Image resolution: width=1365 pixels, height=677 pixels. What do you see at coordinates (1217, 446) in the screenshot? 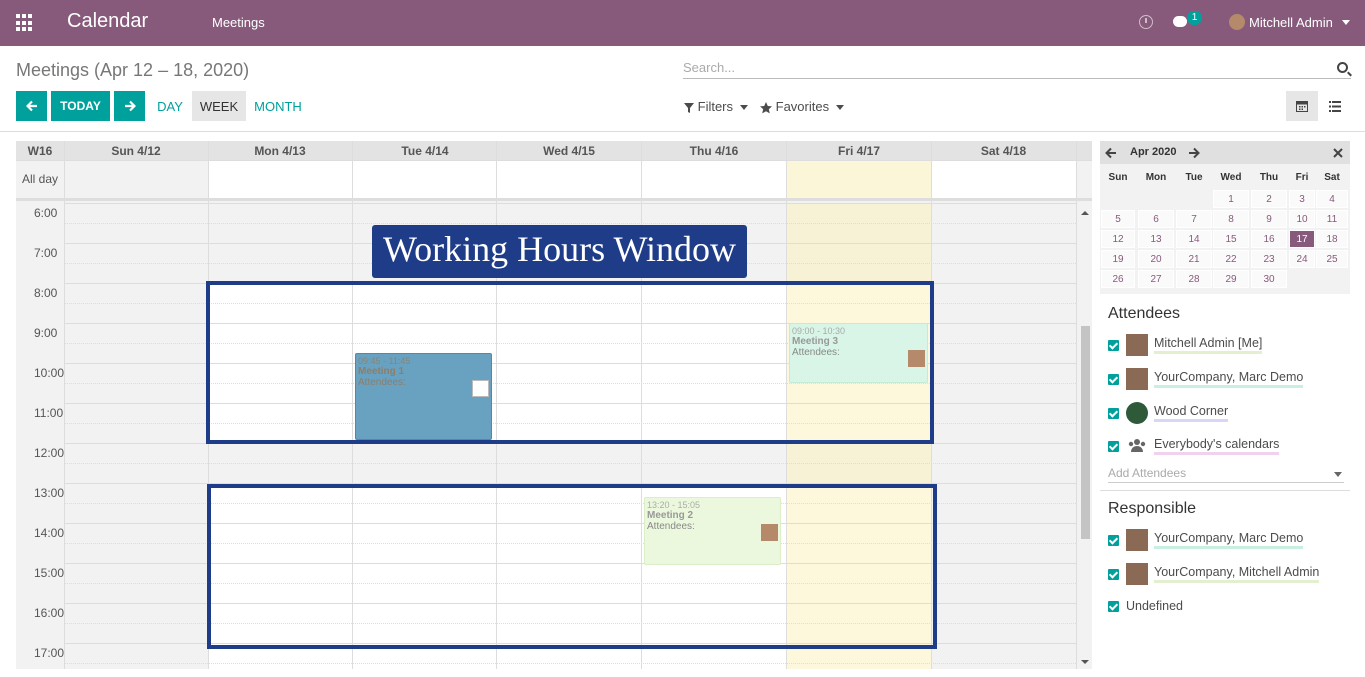
I see `attendee-label: Everybody's calendars` at bounding box center [1217, 446].